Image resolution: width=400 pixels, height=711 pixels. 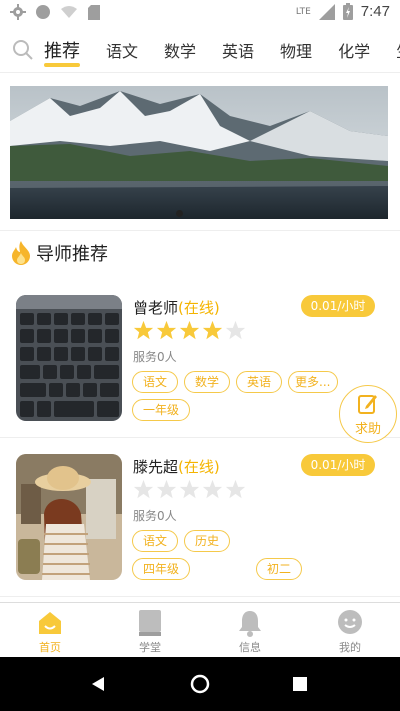 I want to click on sd-card-icon, so click(x=94, y=12).